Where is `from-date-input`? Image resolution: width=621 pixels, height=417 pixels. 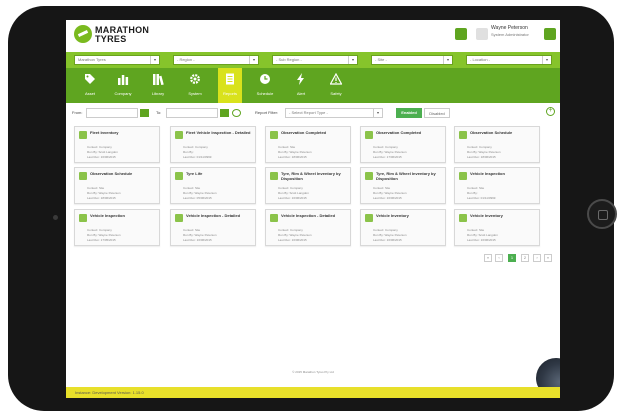
from-date-input is located at coordinates (112, 113).